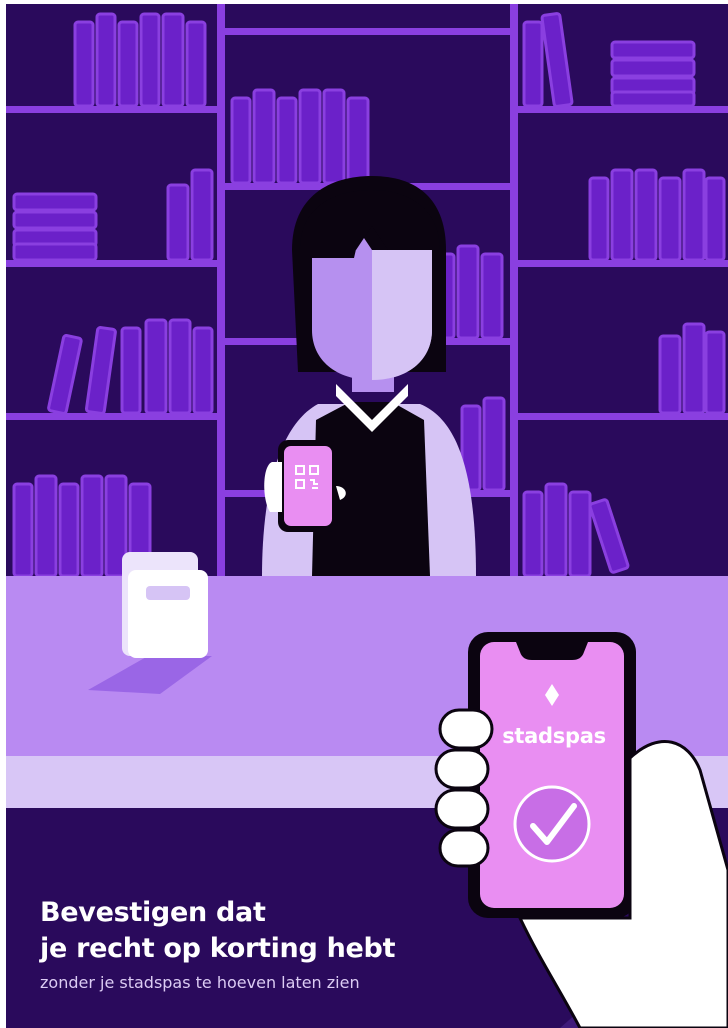 This screenshot has height=1028, width=728. Describe the element at coordinates (218, 948) in the screenshot. I see `headline-line-2: je recht op korting hebt` at that location.